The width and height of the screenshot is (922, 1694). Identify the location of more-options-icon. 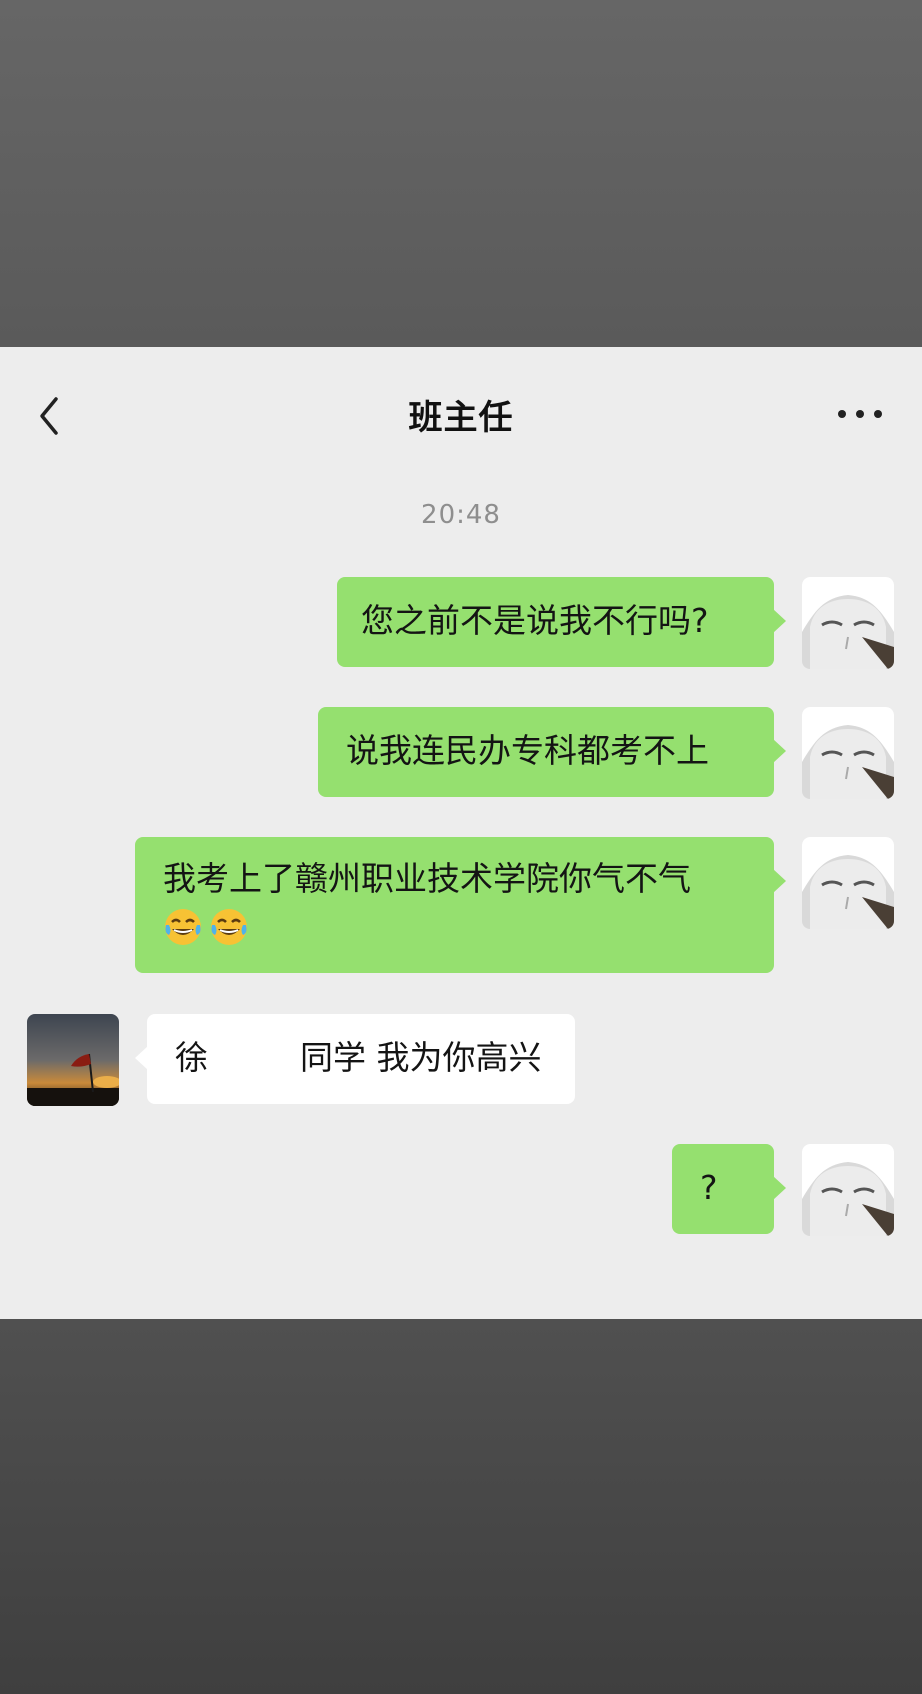
(860, 414).